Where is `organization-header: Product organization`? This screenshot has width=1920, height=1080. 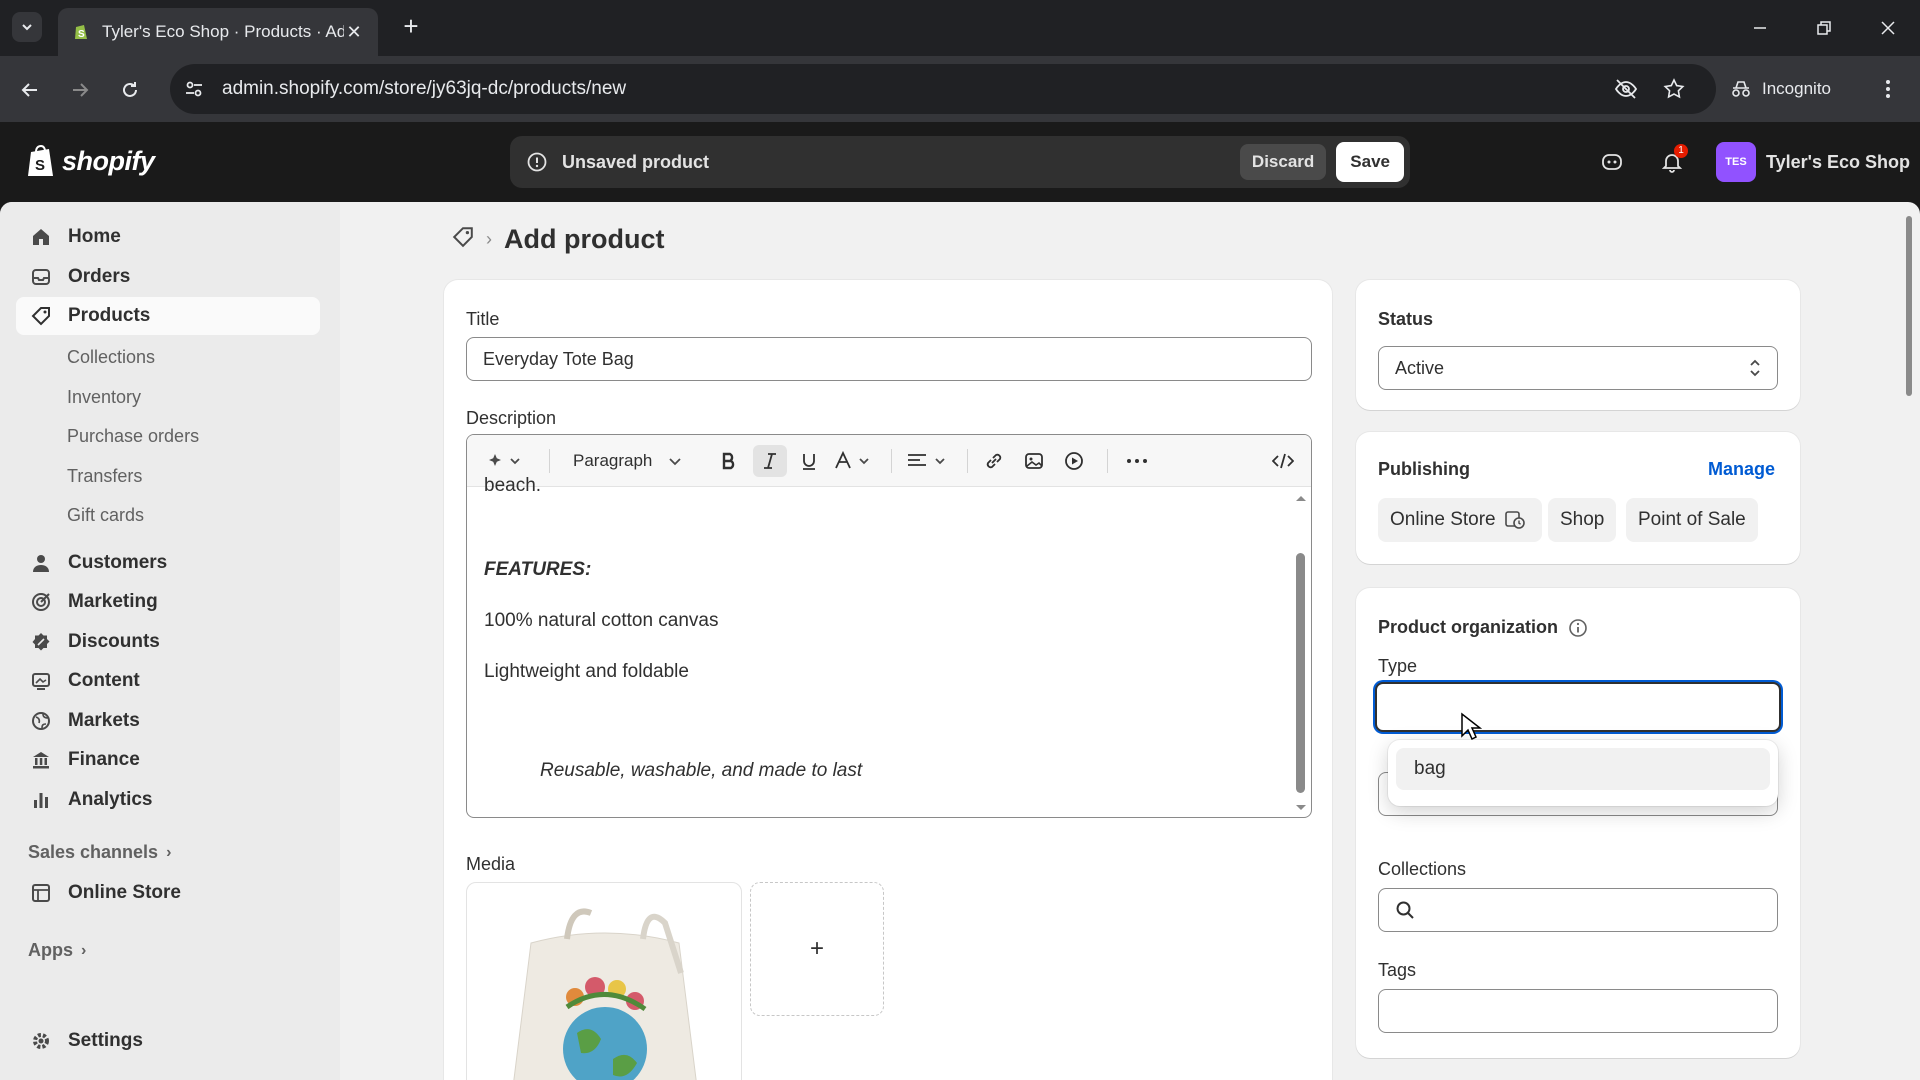 organization-header: Product organization is located at coordinates (1483, 627).